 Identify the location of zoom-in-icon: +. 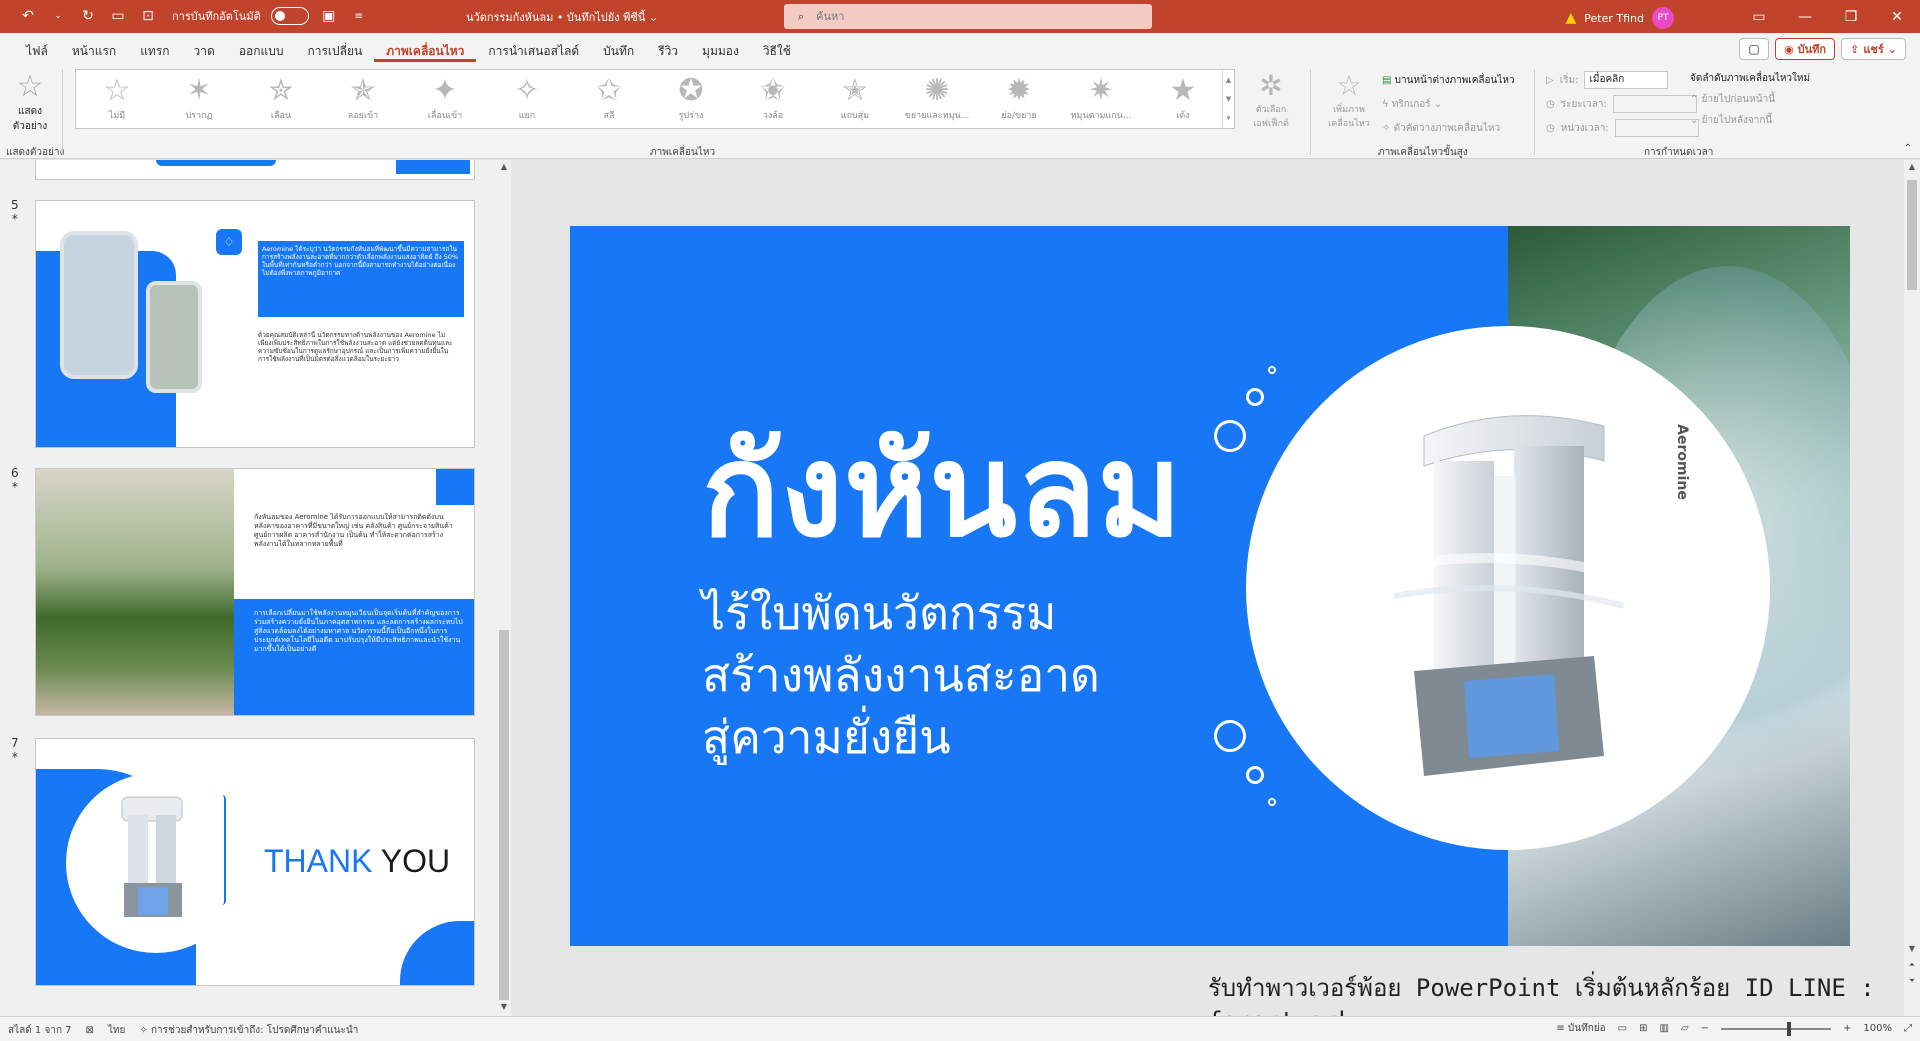
(1847, 1028).